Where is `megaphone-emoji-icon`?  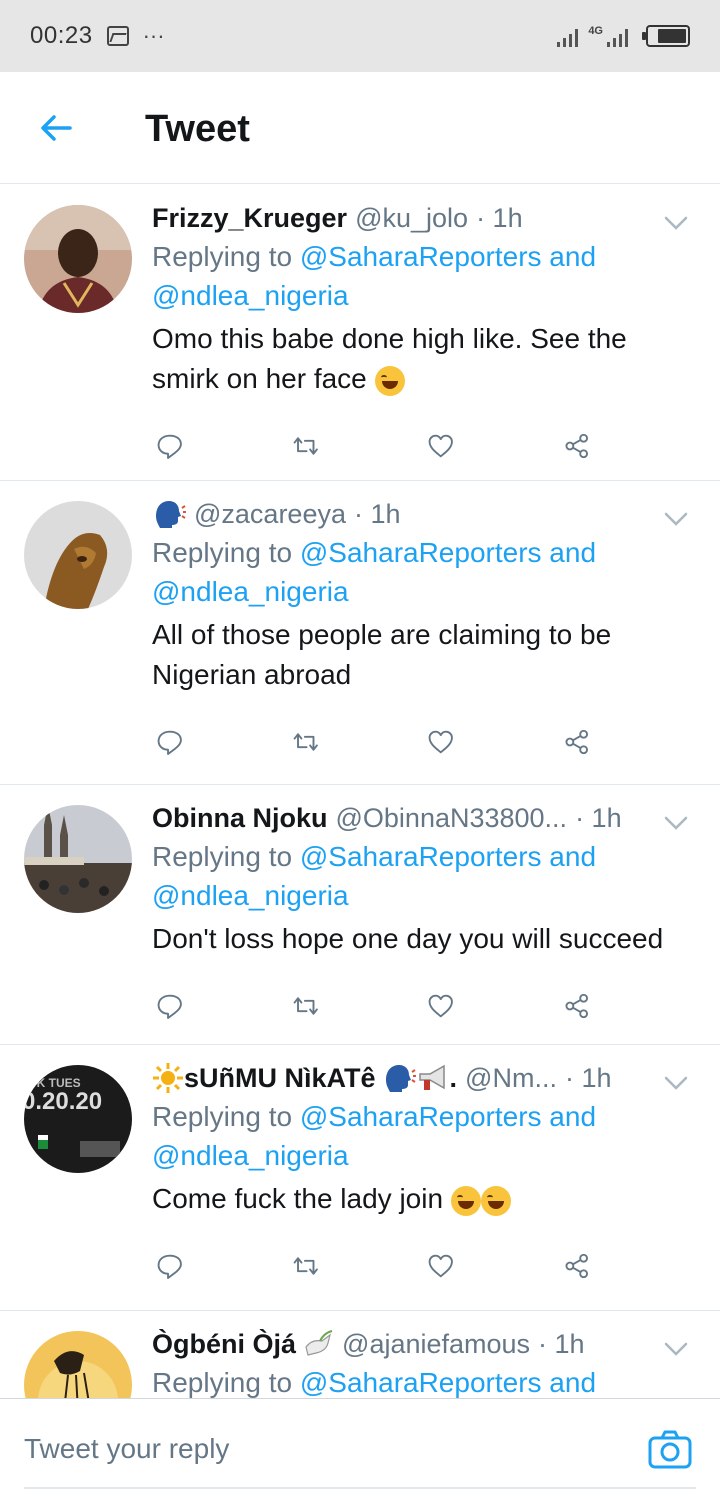 megaphone-emoji-icon is located at coordinates (431, 1077).